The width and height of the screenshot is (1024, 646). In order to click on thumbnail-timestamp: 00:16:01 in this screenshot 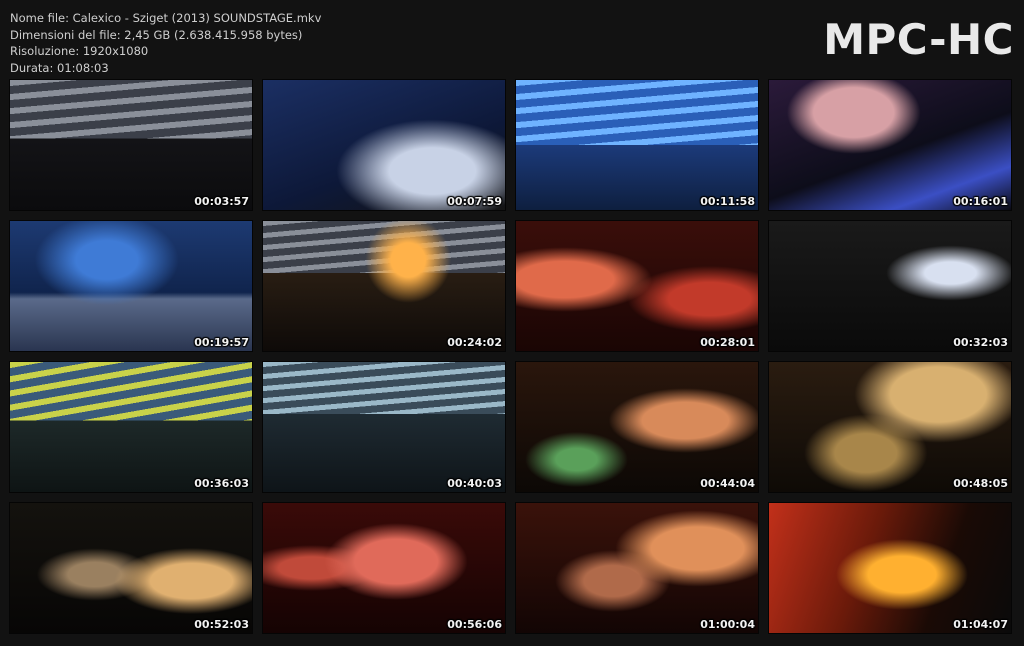, I will do `click(980, 201)`.